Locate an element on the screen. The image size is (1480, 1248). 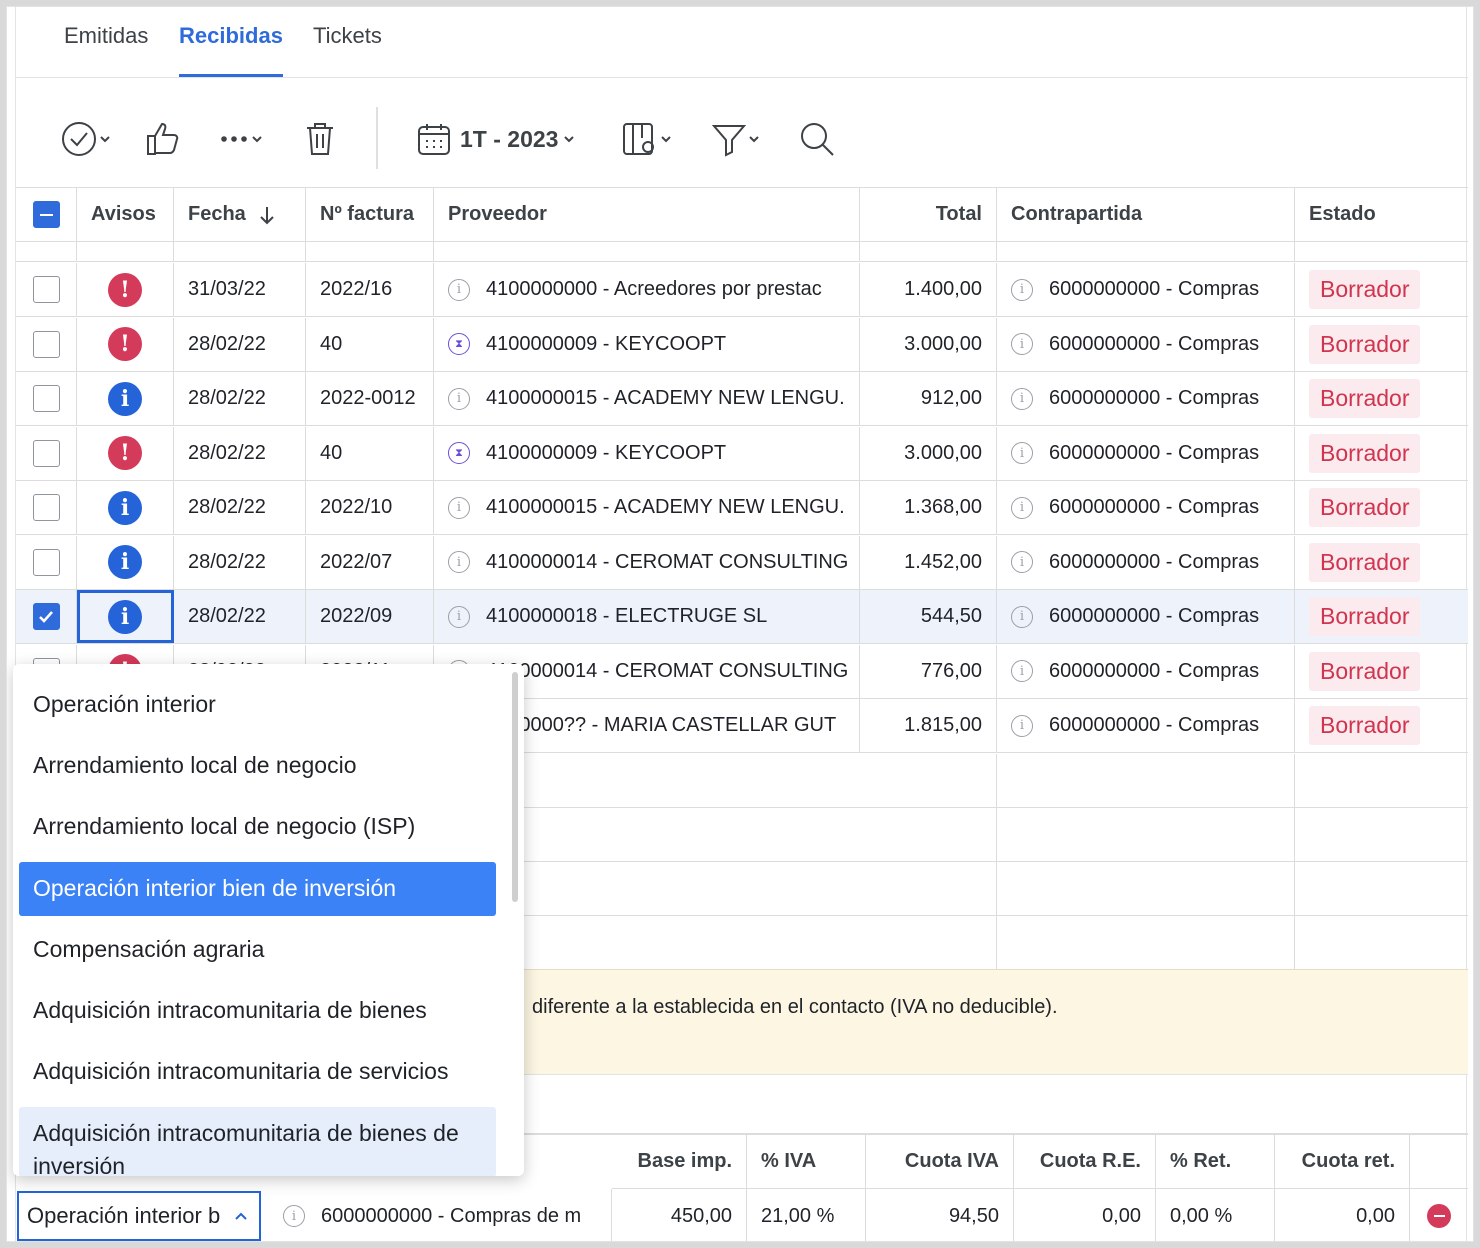
header-fecha: Fecha is located at coordinates (240, 214).